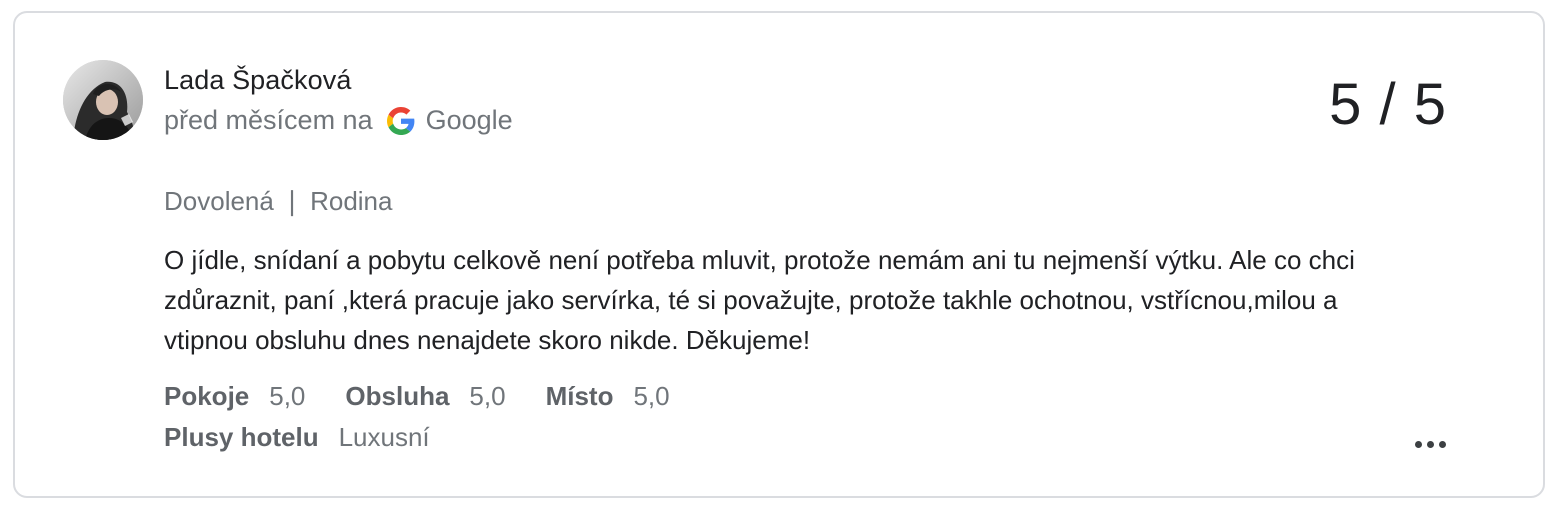 The width and height of the screenshot is (1562, 510). I want to click on google-g-icon, so click(400, 120).